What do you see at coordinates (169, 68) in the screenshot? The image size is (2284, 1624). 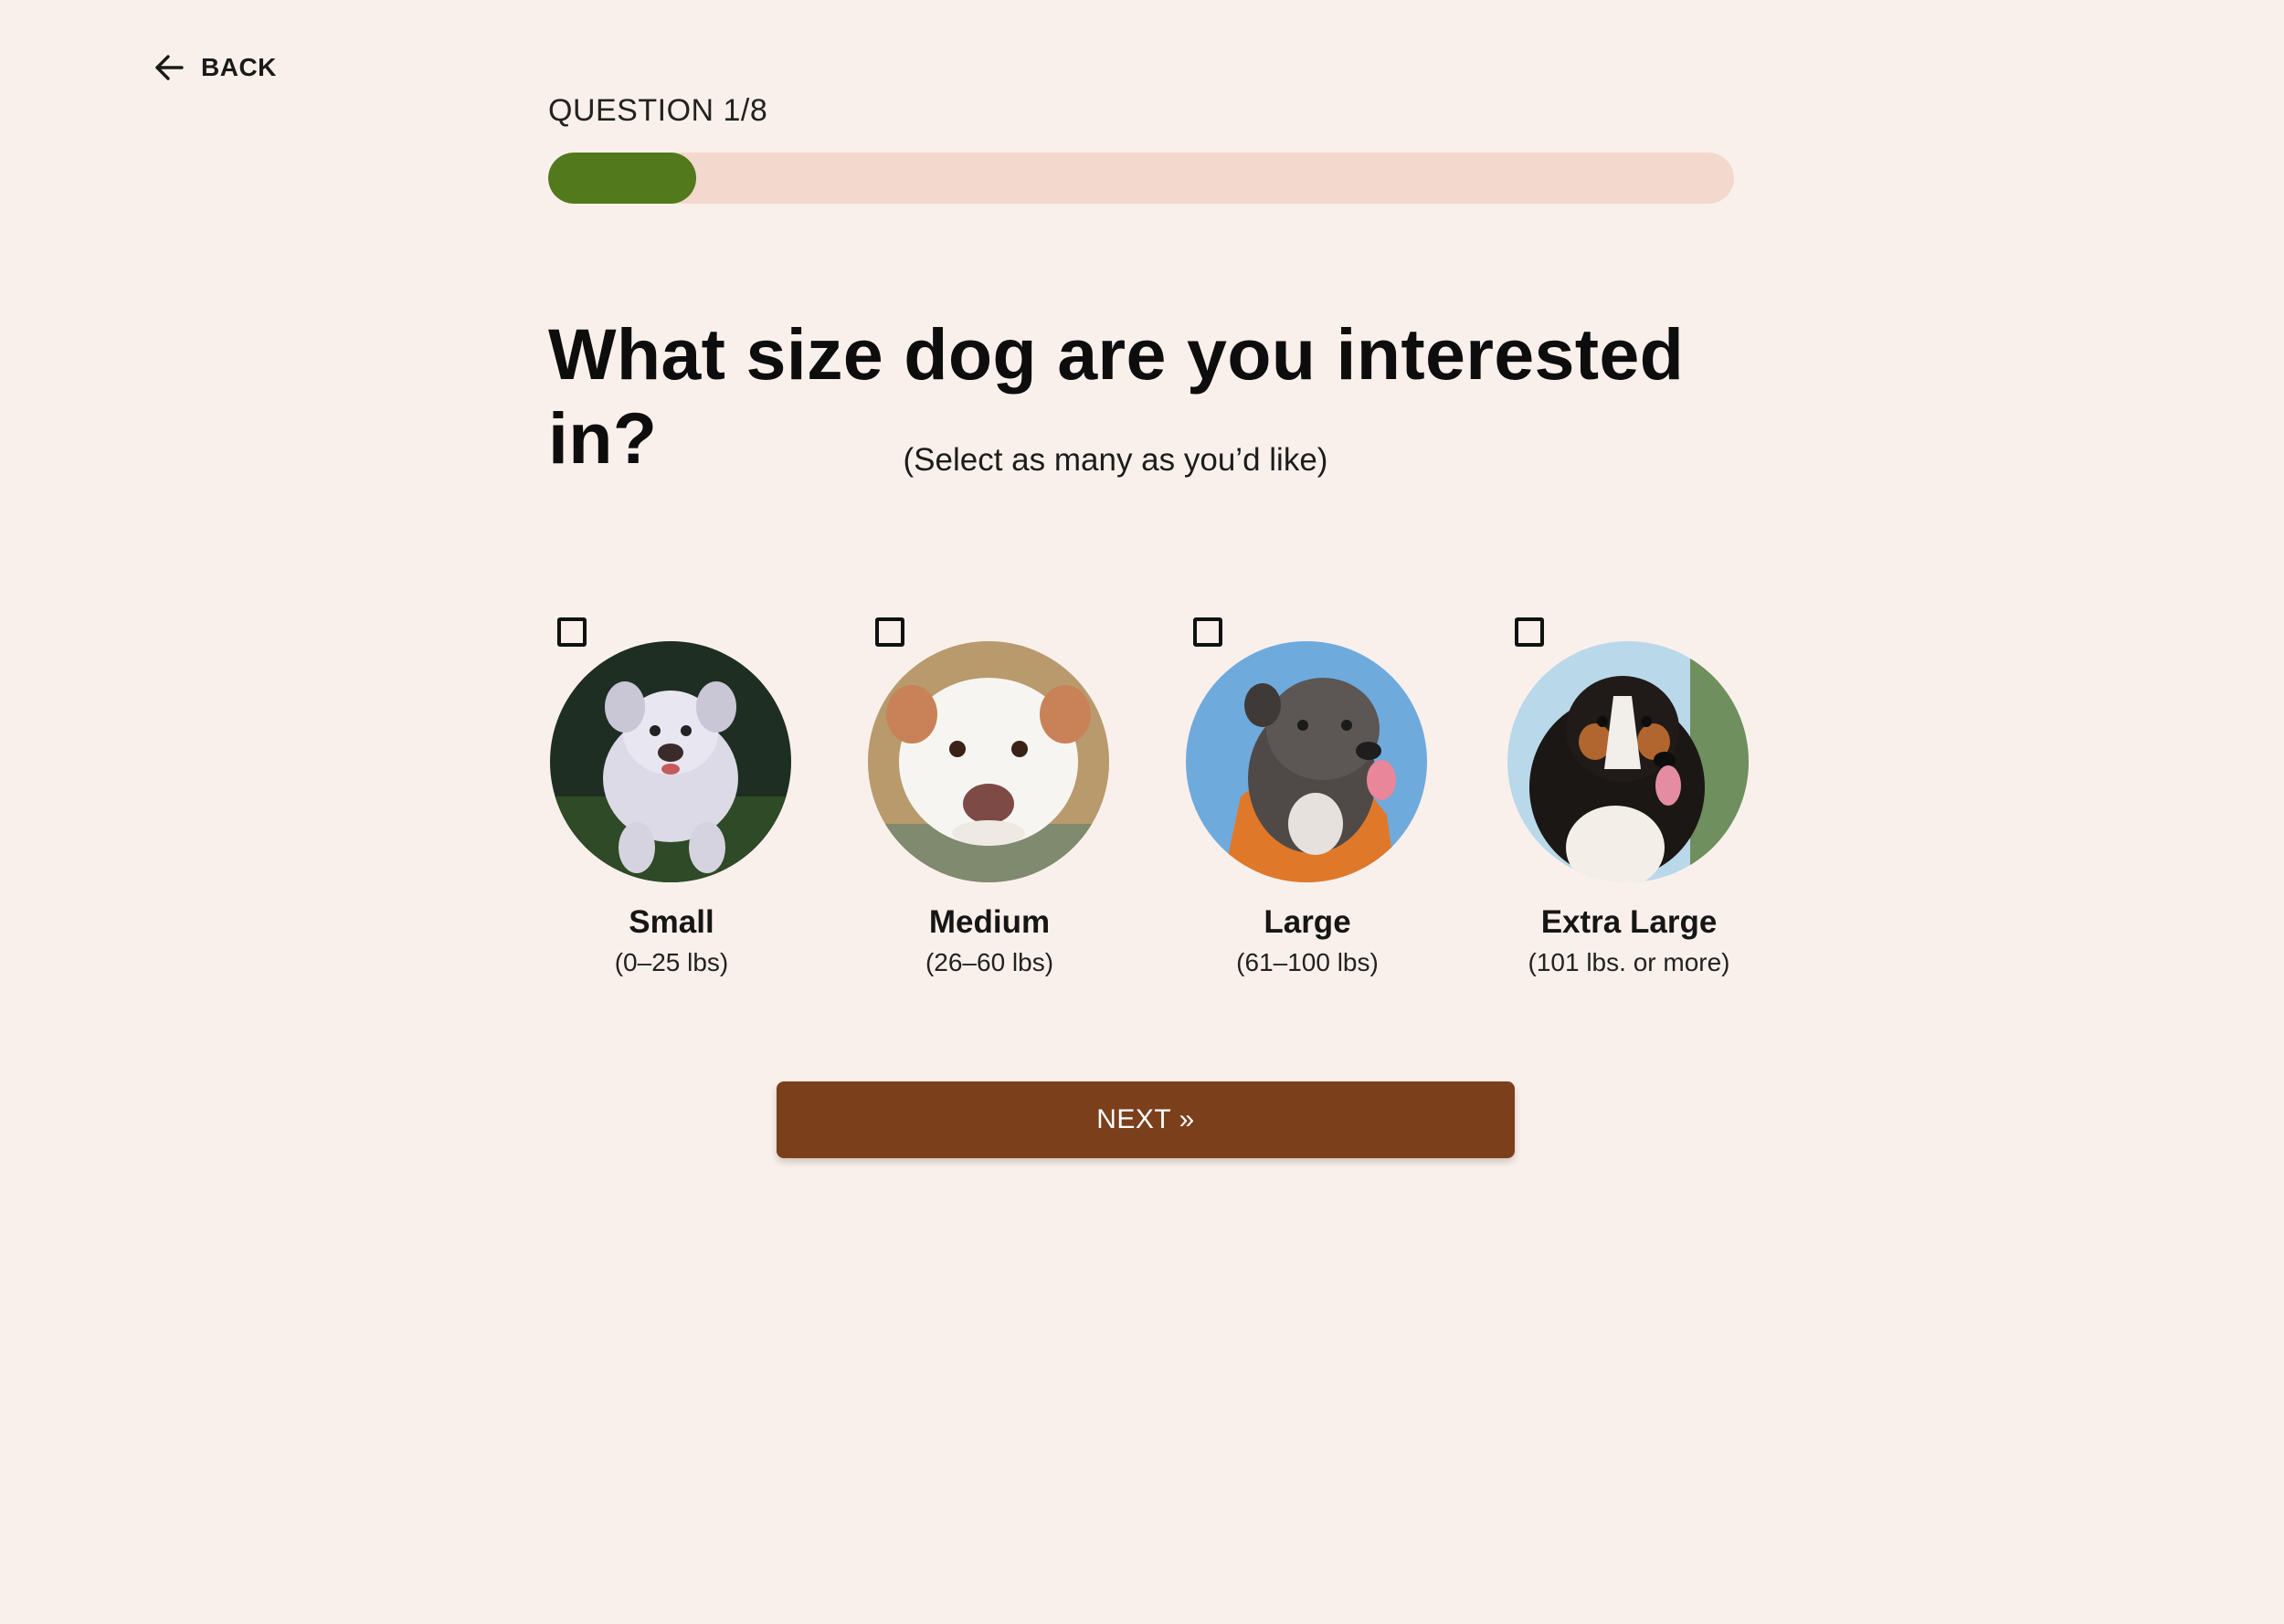 I see `arrow-left-icon` at bounding box center [169, 68].